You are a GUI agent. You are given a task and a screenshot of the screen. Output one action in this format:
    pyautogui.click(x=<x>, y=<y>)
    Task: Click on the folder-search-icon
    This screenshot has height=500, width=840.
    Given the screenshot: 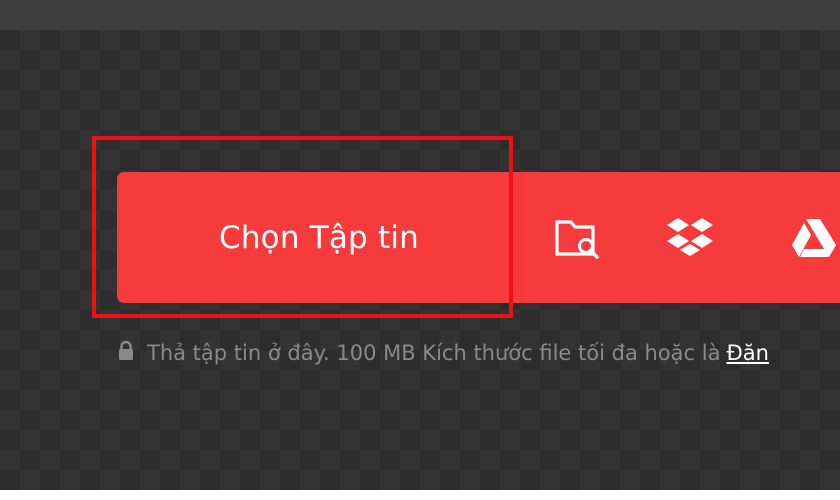 What is the action you would take?
    pyautogui.click(x=578, y=238)
    